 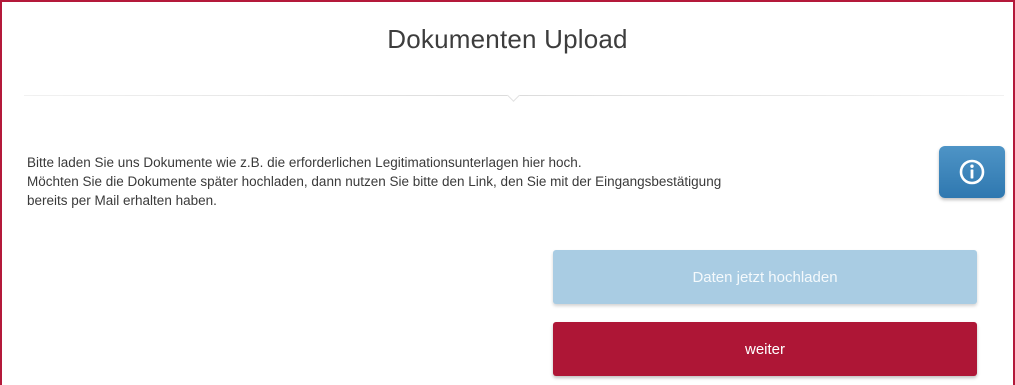 What do you see at coordinates (507, 39) in the screenshot?
I see `page-title: Dokumenten Upload` at bounding box center [507, 39].